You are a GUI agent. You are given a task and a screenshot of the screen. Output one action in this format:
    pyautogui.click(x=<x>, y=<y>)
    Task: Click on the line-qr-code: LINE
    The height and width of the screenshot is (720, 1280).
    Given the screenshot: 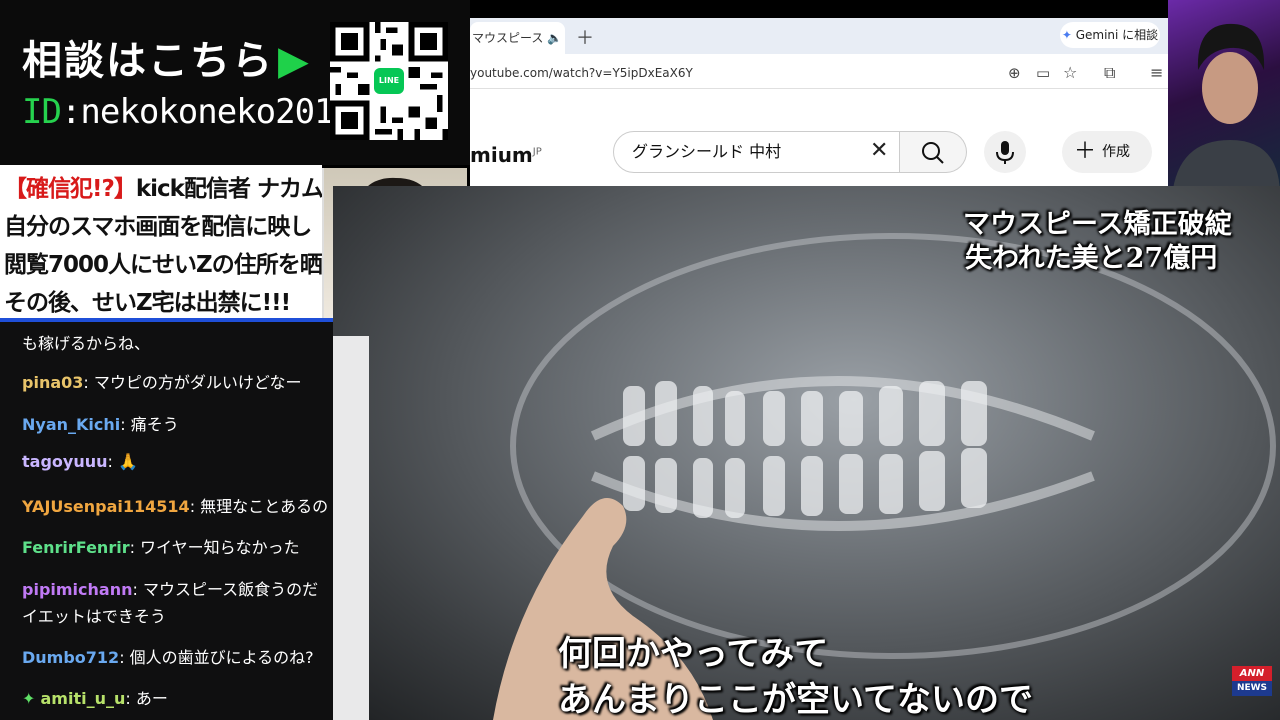 What is the action you would take?
    pyautogui.click(x=389, y=81)
    